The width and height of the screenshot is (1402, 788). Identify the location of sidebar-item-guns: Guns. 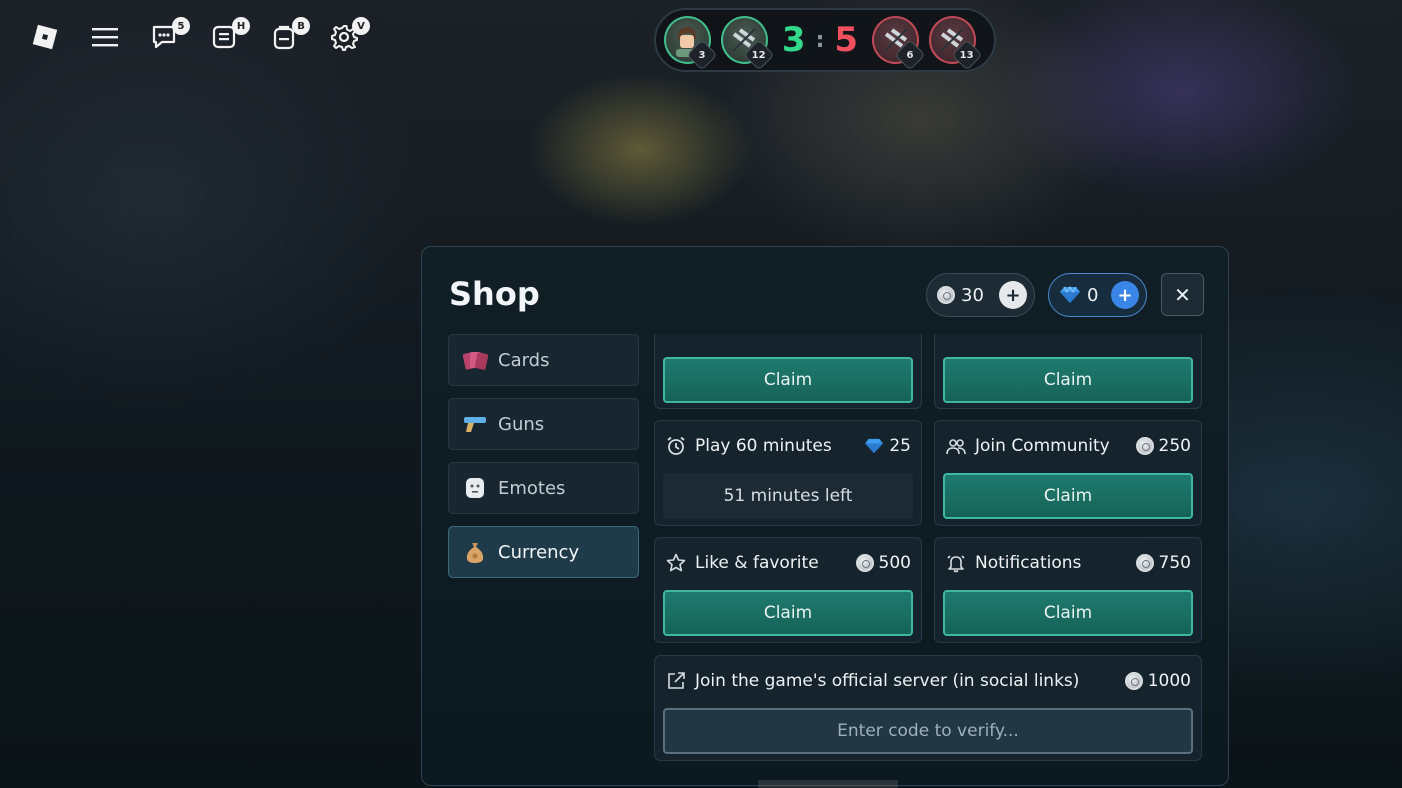
(543, 424).